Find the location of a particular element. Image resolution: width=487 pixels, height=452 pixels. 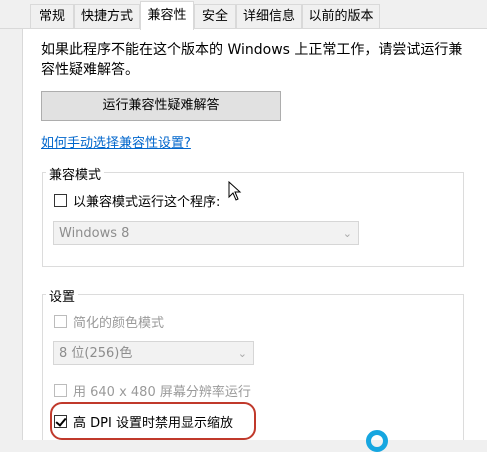

tab-shortcut: 快捷方式 is located at coordinates (107, 16).